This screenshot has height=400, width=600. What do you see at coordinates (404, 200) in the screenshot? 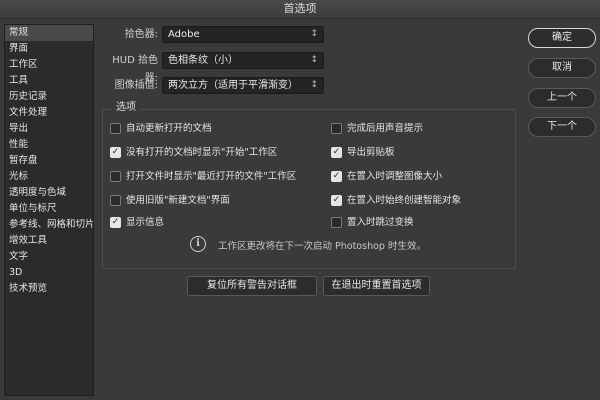
I see `checkbox-label: 在置入时始终创建智能对象` at bounding box center [404, 200].